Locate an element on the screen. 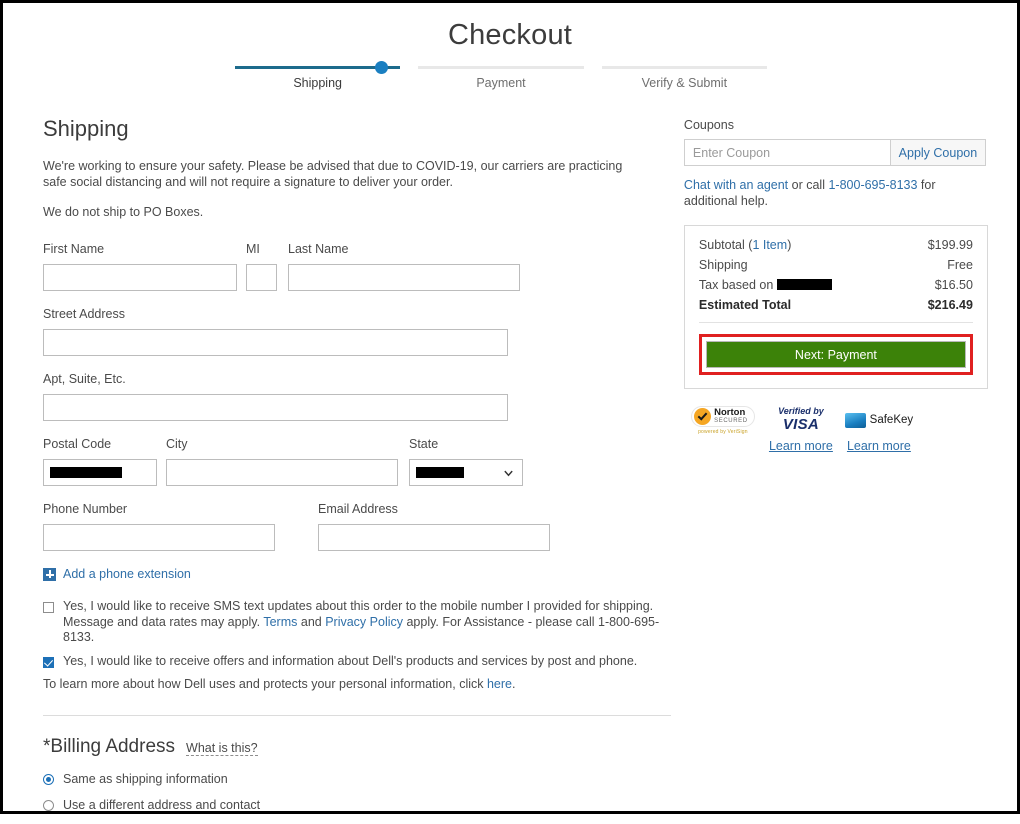 Image resolution: width=1020 pixels, height=824 pixels. email-address-input is located at coordinates (434, 537).